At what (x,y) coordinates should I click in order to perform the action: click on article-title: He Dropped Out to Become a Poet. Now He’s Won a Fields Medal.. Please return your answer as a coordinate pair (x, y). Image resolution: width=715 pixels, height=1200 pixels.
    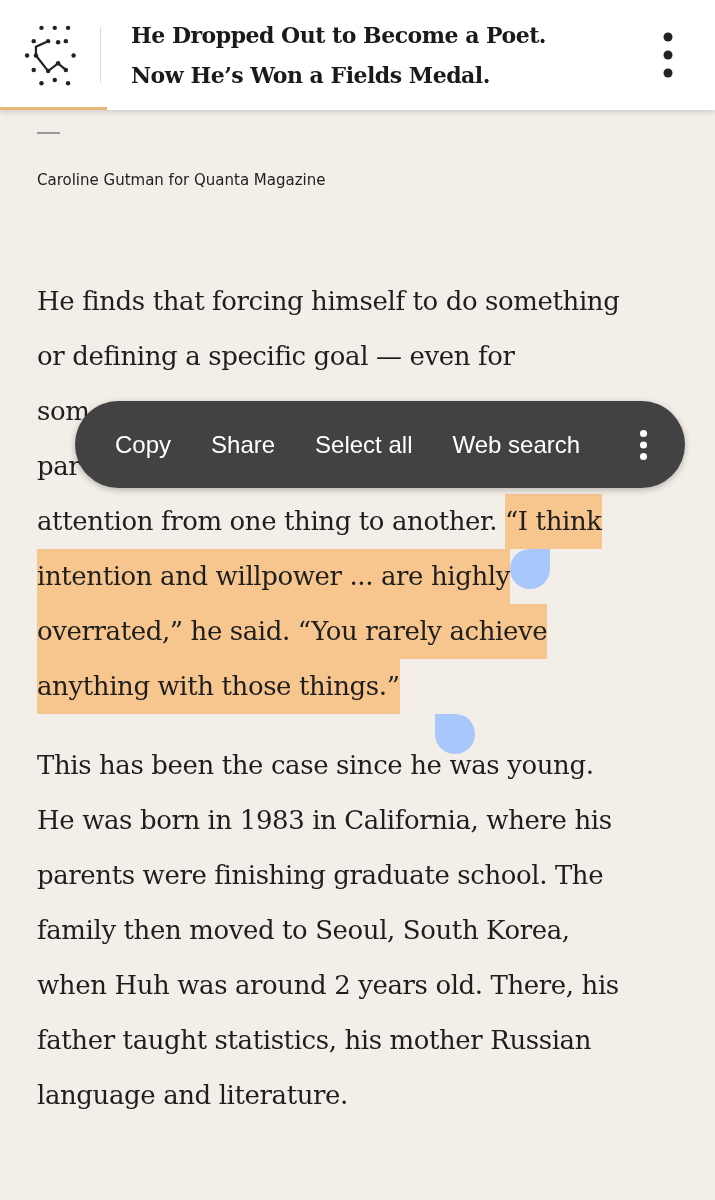
    Looking at the image, I should click on (339, 55).